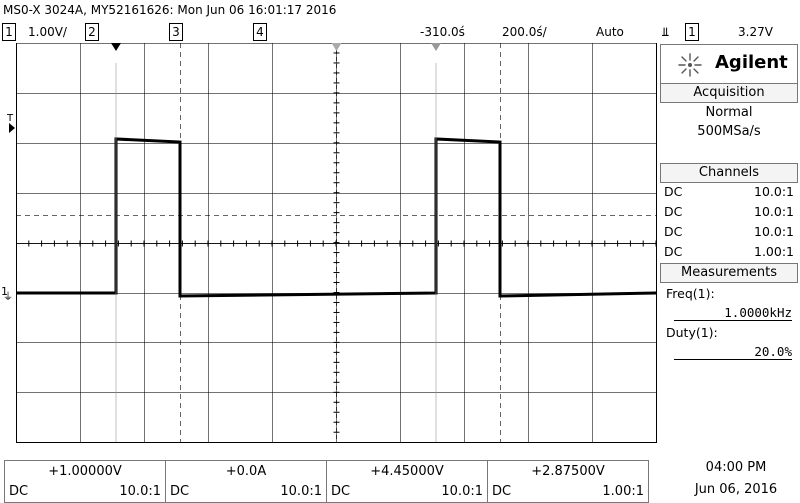  Describe the element at coordinates (442, 32) in the screenshot. I see `time-delay: -310.0ś` at that location.